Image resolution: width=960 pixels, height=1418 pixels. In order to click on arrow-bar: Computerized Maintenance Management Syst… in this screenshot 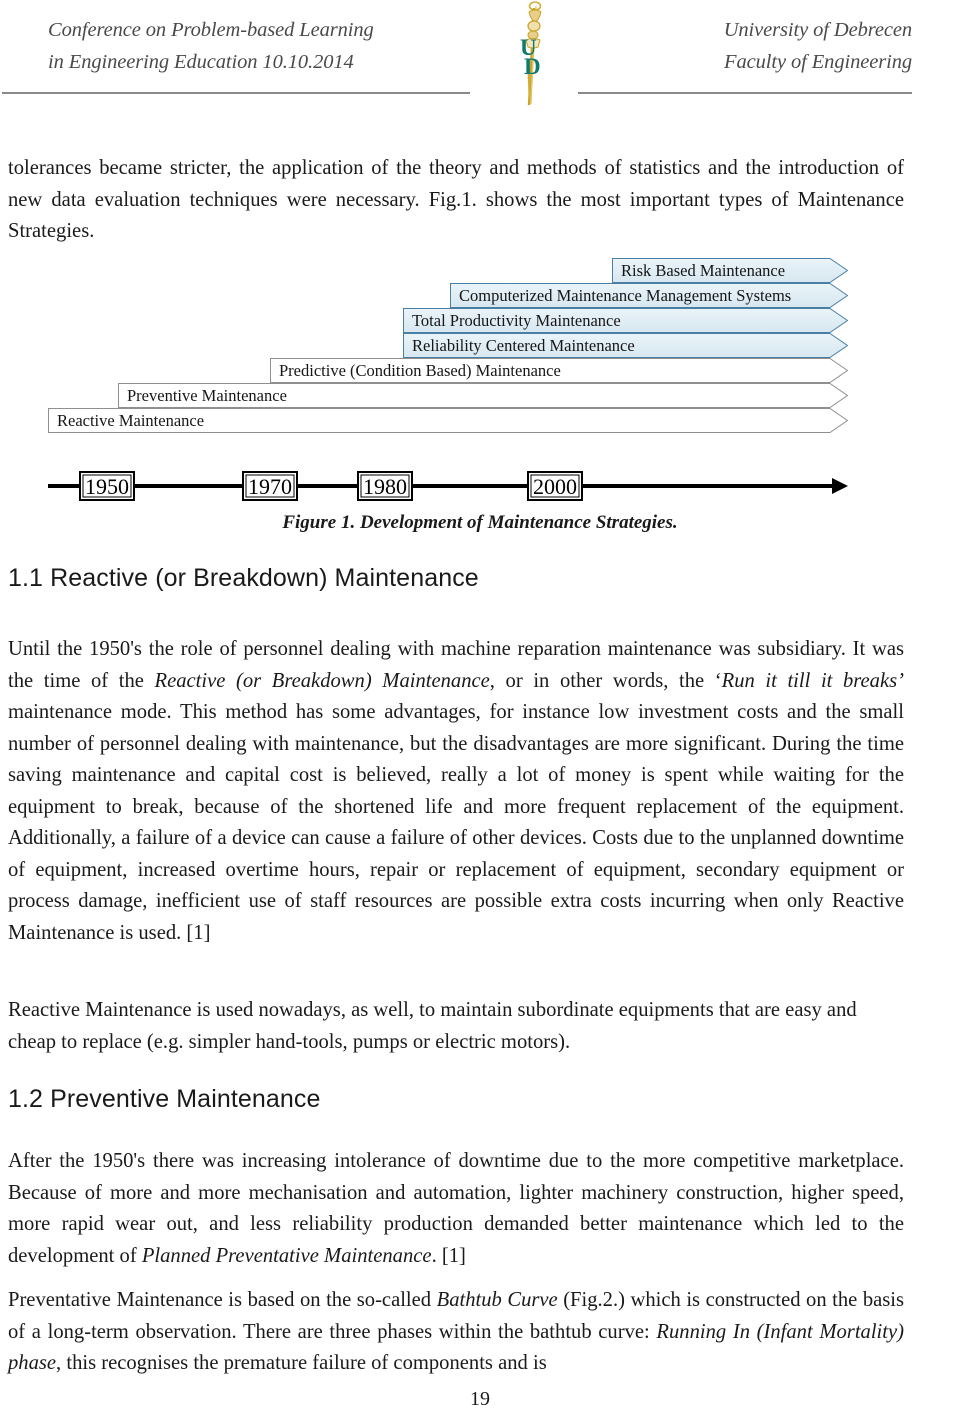, I will do `click(649, 295)`.